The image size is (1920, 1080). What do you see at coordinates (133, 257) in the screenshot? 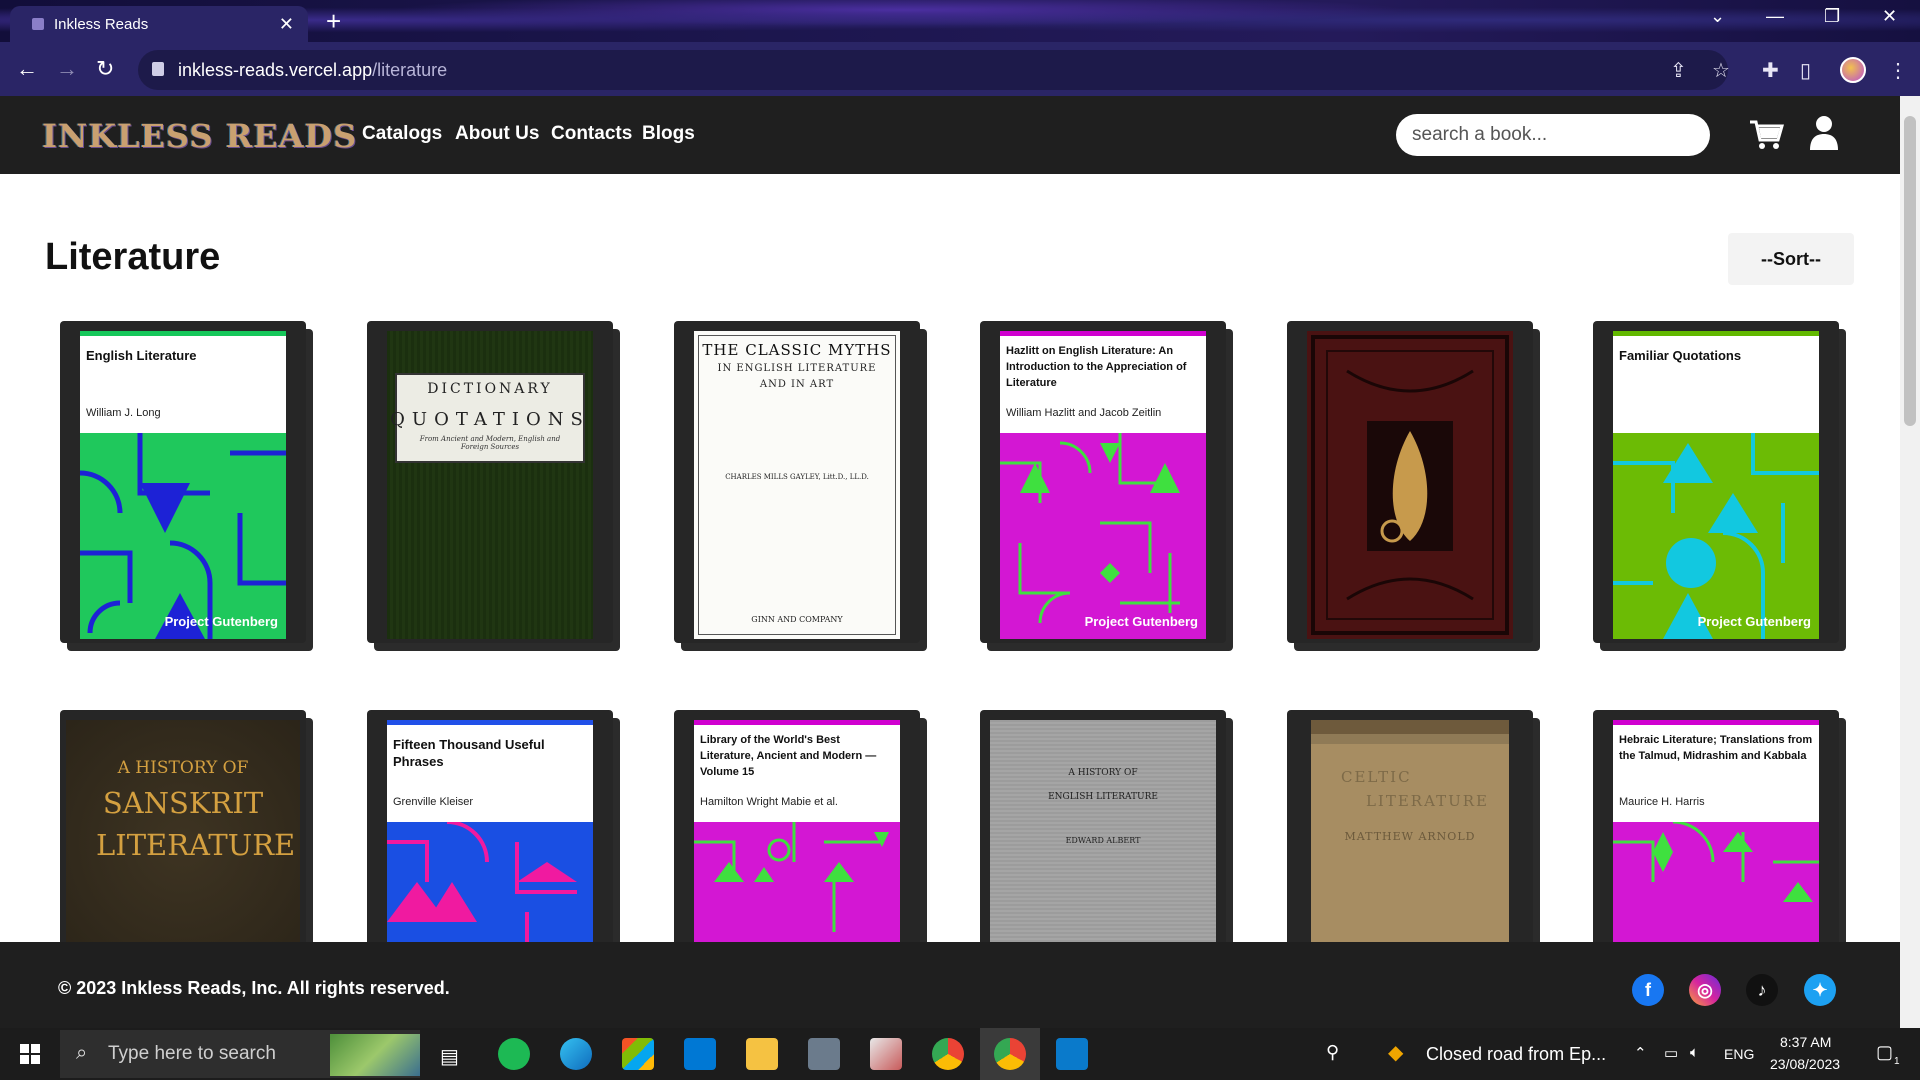
I see `page-title: Literature` at bounding box center [133, 257].